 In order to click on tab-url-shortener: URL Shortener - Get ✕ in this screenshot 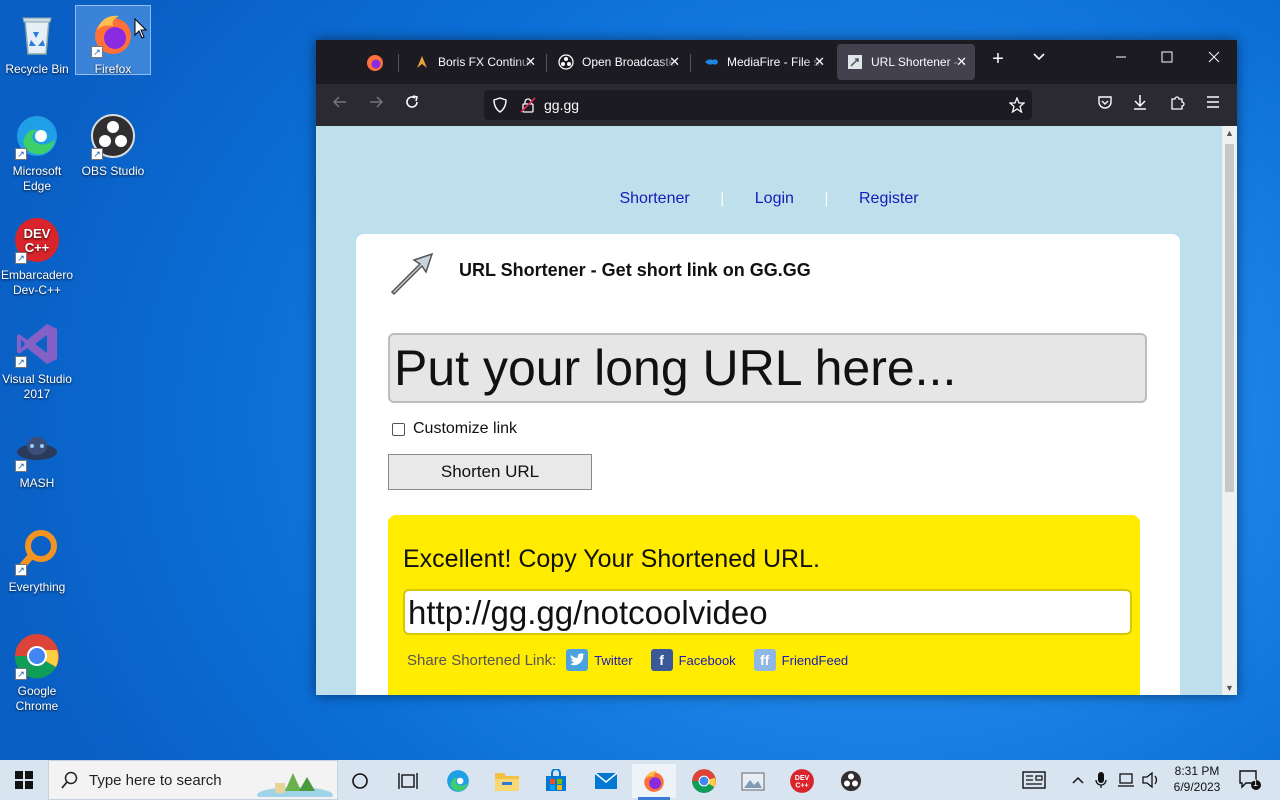, I will do `click(906, 62)`.